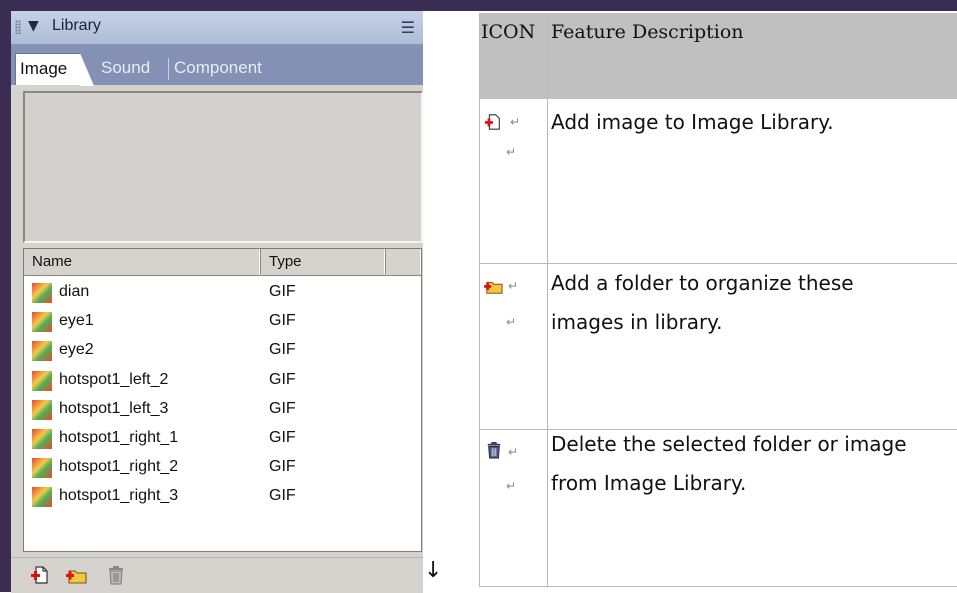 This screenshot has height=593, width=957. What do you see at coordinates (403, 261) in the screenshot?
I see `column-header-empty` at bounding box center [403, 261].